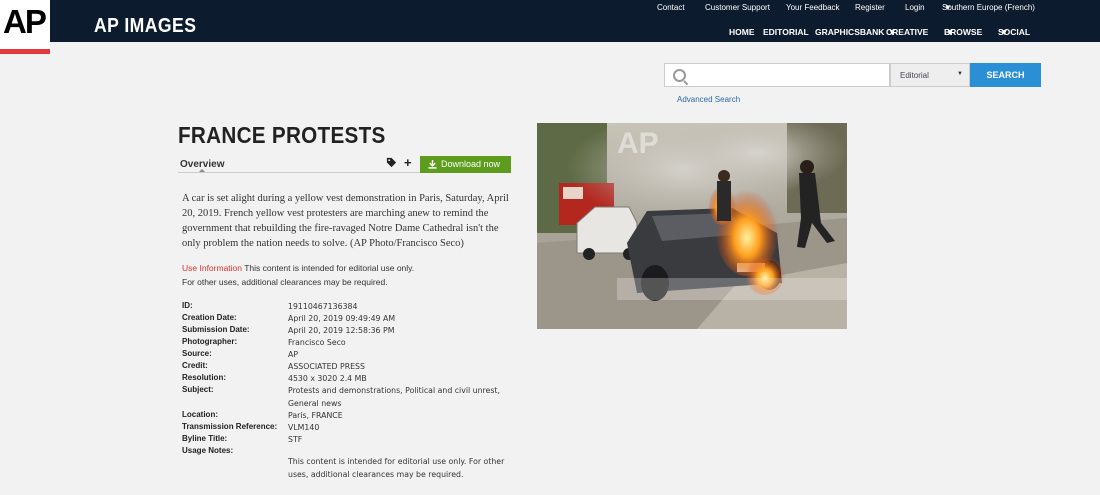 This screenshot has height=495, width=1100. Describe the element at coordinates (25, 51) in the screenshot. I see `logo-red-bar` at that location.